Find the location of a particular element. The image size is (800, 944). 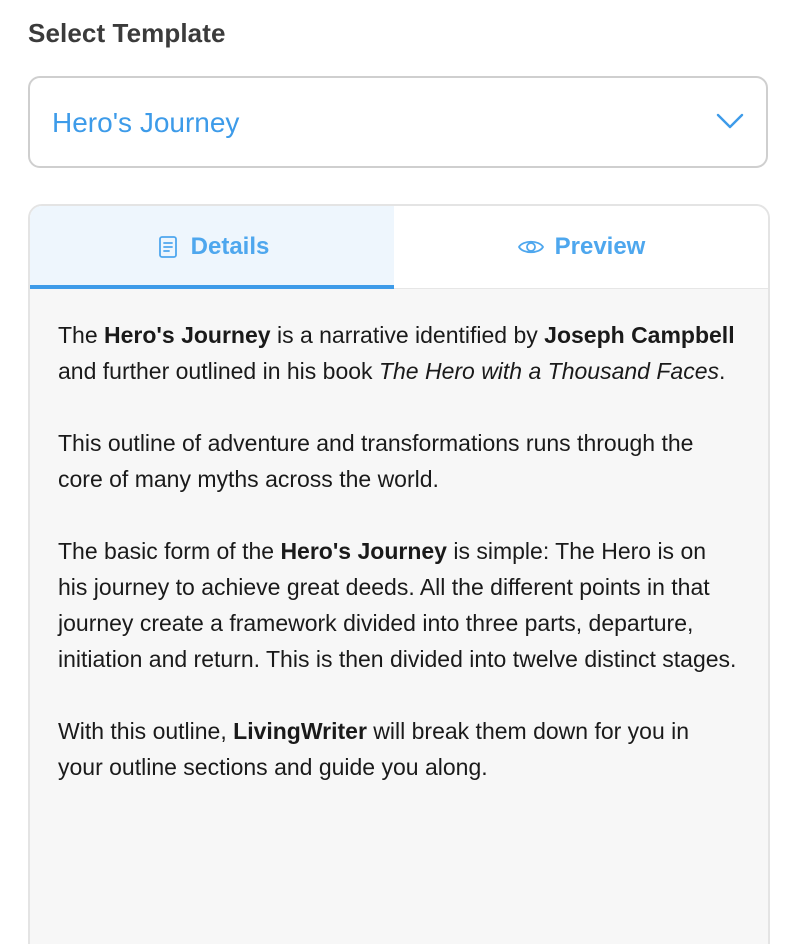

text-fragment: . is located at coordinates (722, 371).